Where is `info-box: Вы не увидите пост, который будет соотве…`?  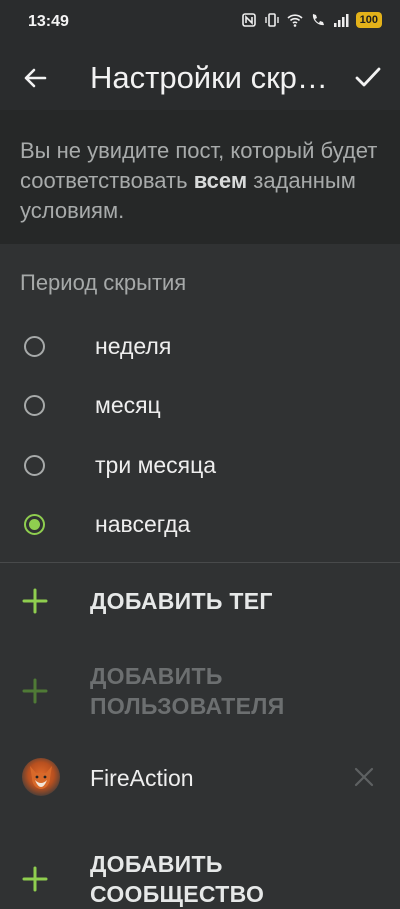 info-box: Вы не увидите пост, который будет соотве… is located at coordinates (200, 177).